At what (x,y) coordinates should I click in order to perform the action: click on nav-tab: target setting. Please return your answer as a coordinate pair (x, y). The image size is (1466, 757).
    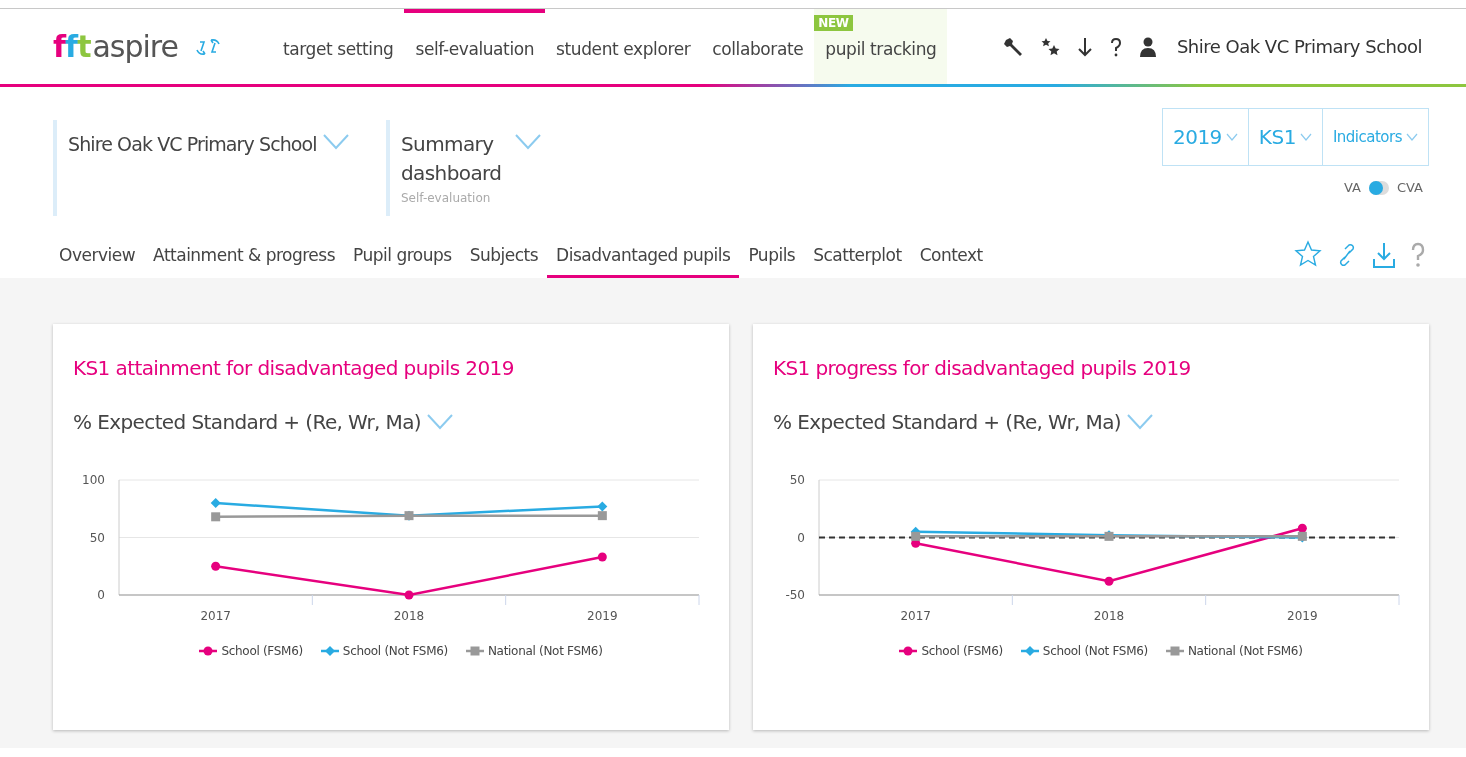
    Looking at the image, I should click on (338, 46).